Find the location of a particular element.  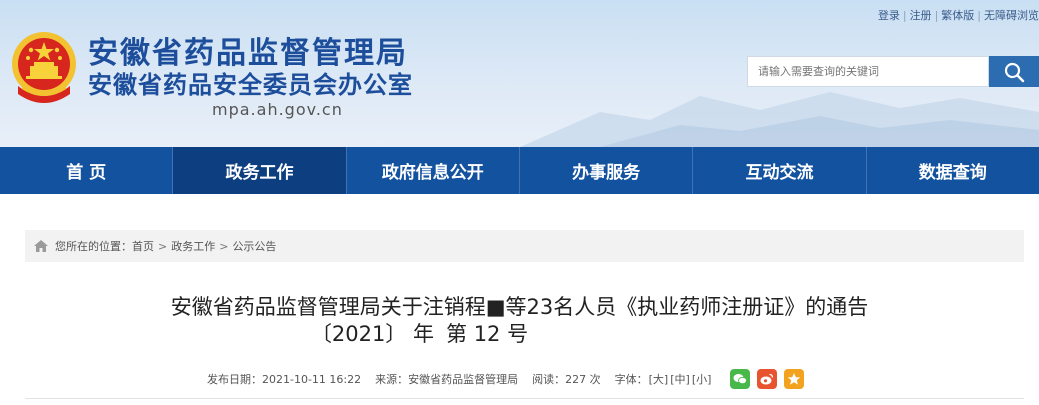

search-input is located at coordinates (868, 71).